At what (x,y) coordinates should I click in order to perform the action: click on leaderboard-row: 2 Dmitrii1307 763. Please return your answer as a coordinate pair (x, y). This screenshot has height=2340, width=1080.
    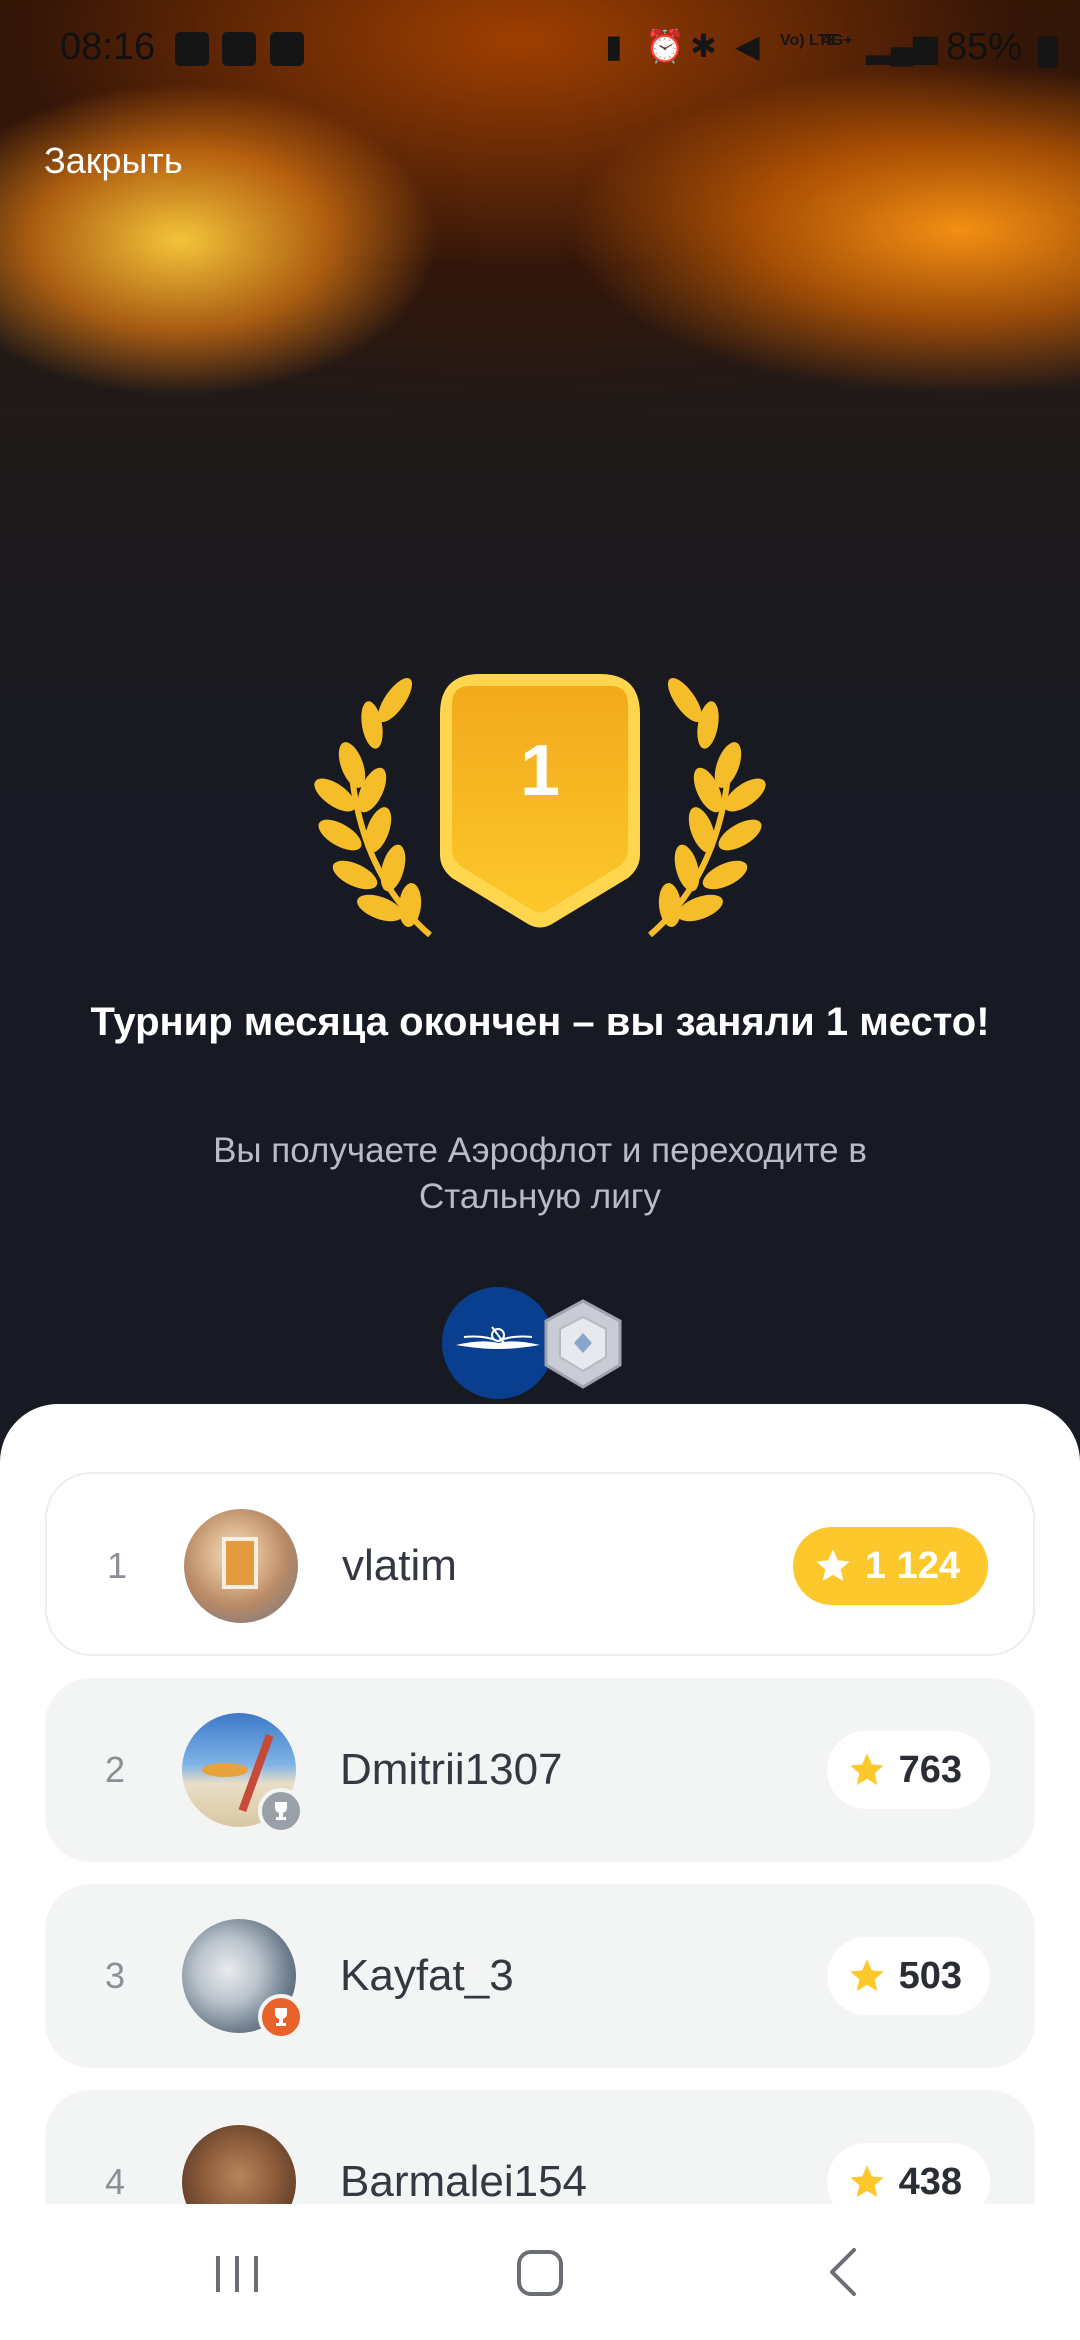
    Looking at the image, I should click on (540, 1770).